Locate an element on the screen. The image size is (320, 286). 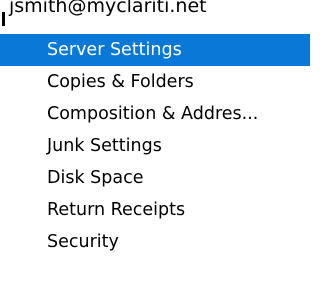
expand-twisty-icon is located at coordinates (5, 19).